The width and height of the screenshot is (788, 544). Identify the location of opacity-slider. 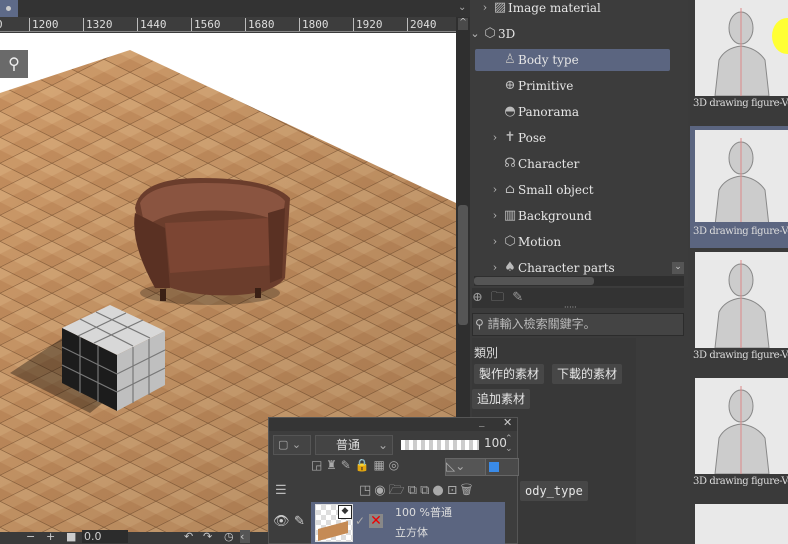
(440, 445).